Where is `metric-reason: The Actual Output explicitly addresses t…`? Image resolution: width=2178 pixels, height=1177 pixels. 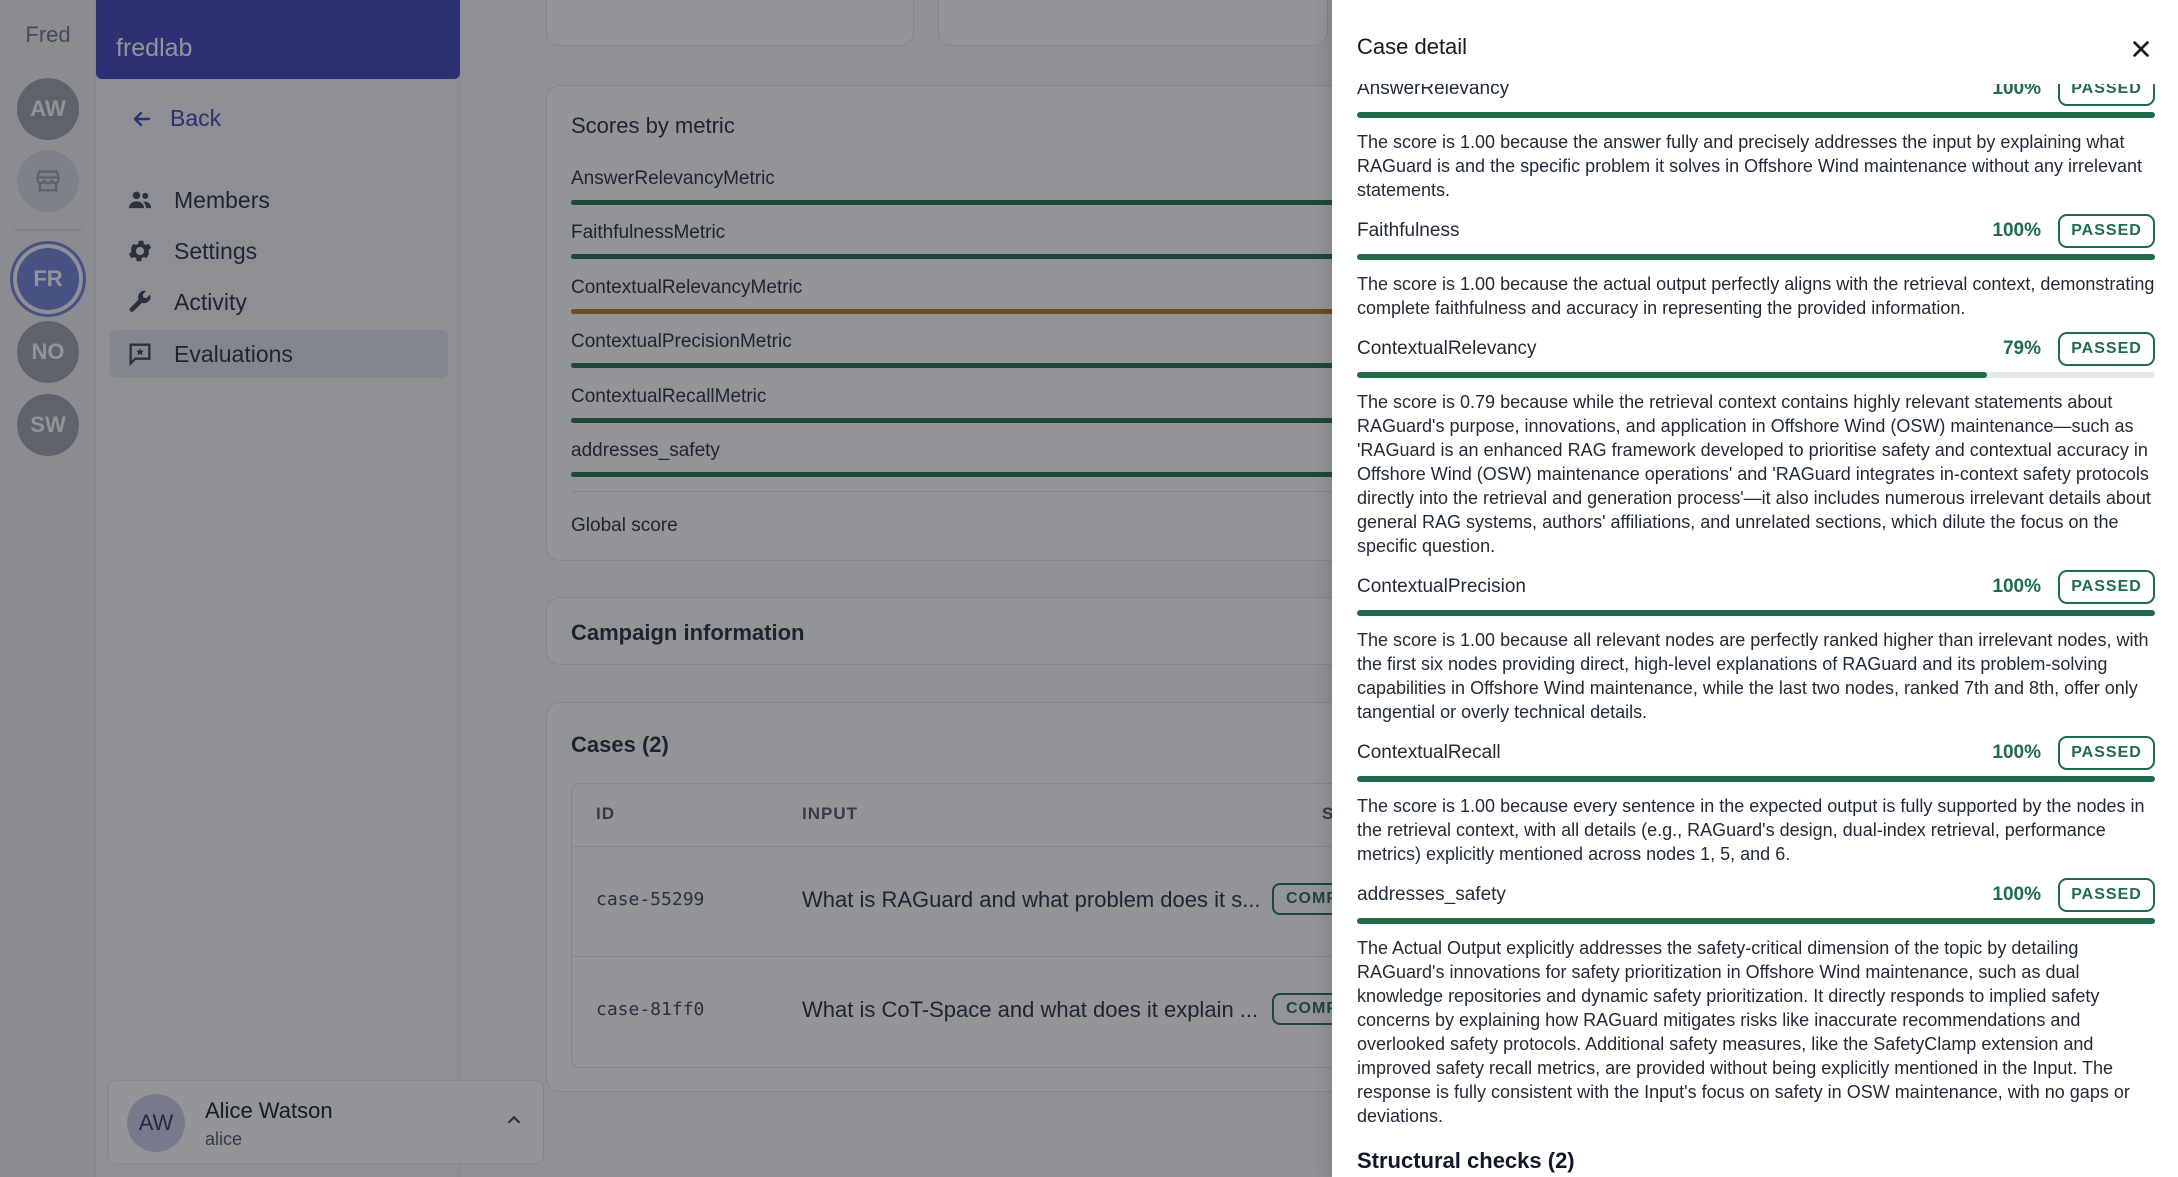 metric-reason: The Actual Output explicitly addresses t… is located at coordinates (1743, 1032).